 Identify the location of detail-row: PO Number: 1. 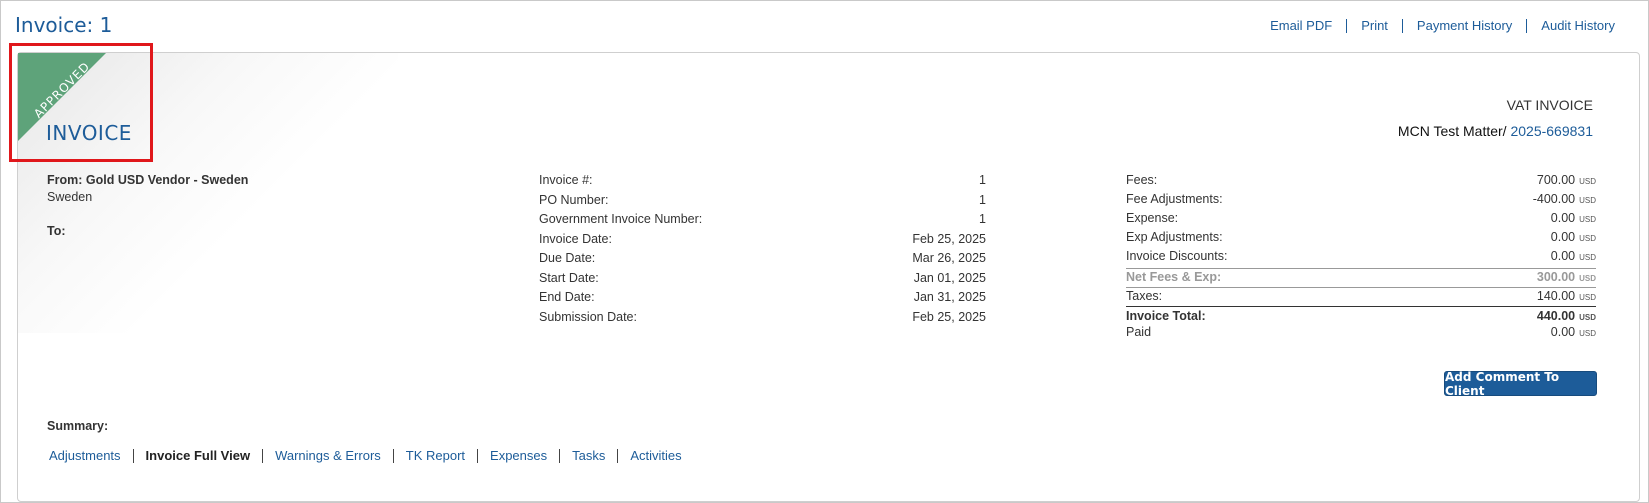
(762, 203).